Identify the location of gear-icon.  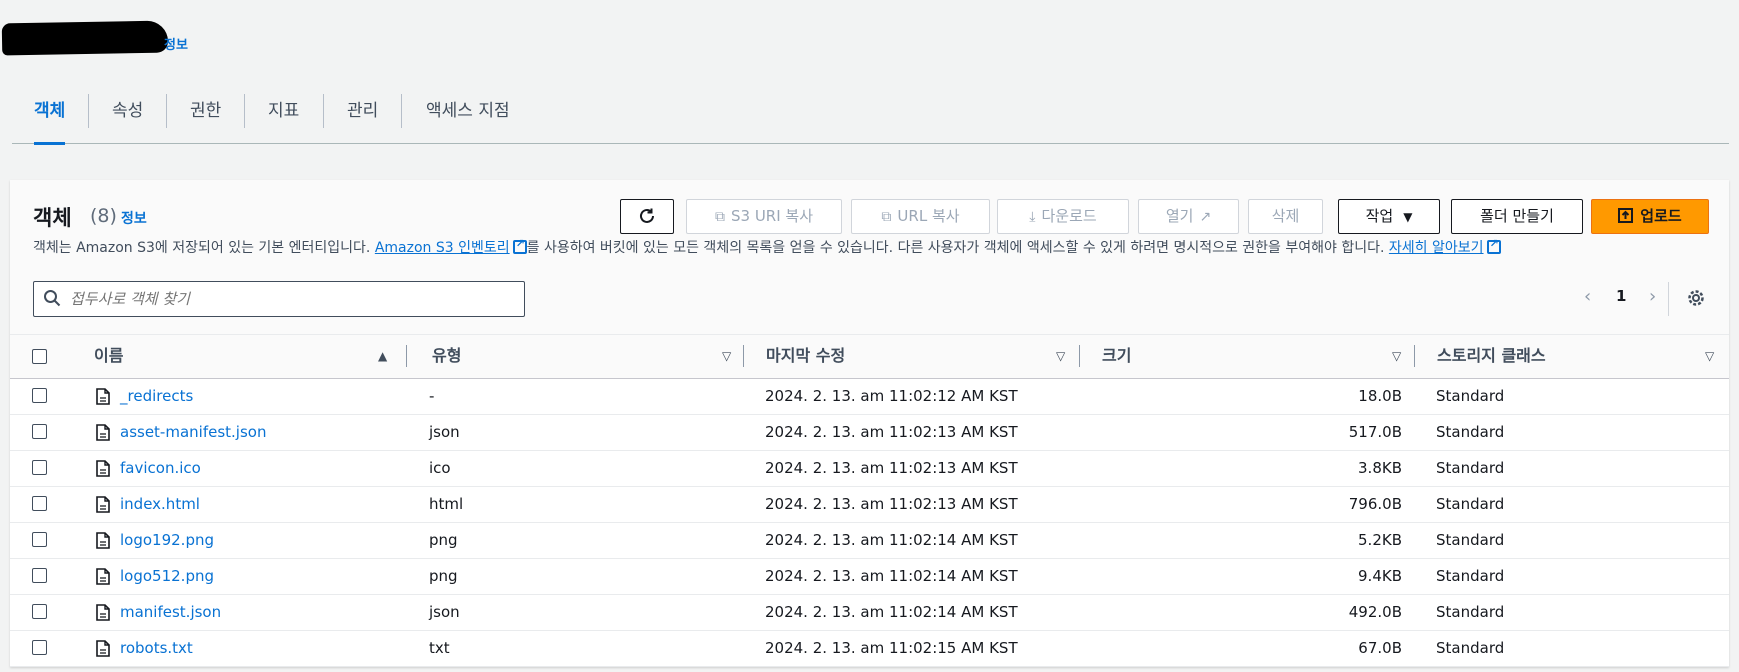
(1696, 298).